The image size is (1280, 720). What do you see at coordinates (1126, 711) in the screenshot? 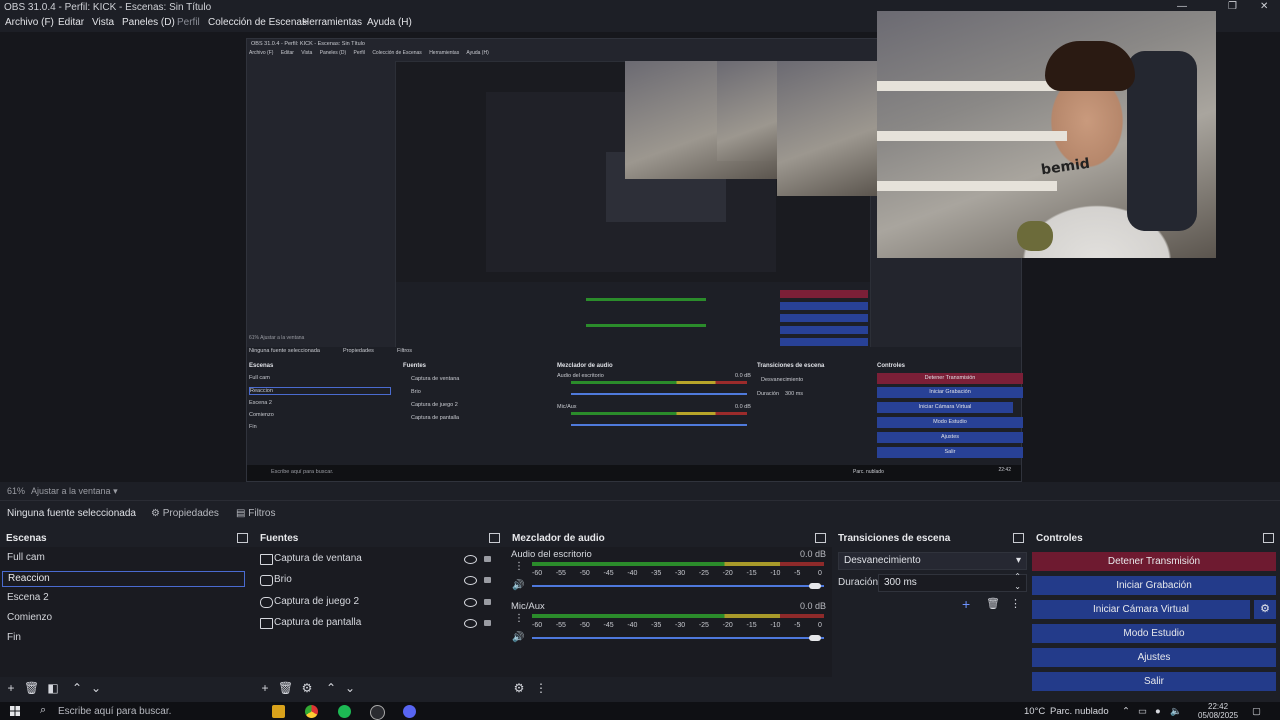
I see `tray-chevron-icon: ⌃` at bounding box center [1126, 711].